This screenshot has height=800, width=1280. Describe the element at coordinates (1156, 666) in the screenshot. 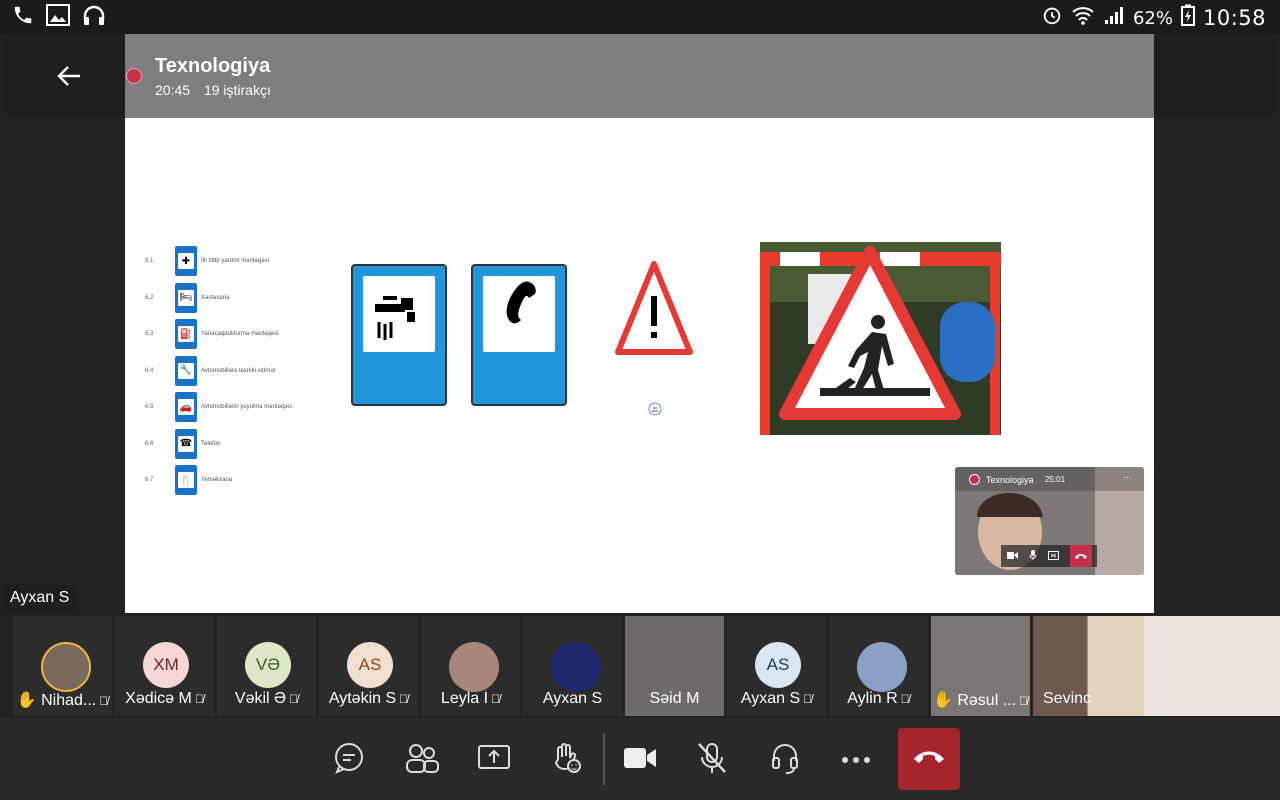

I see `participant-tile: Sevinc` at that location.